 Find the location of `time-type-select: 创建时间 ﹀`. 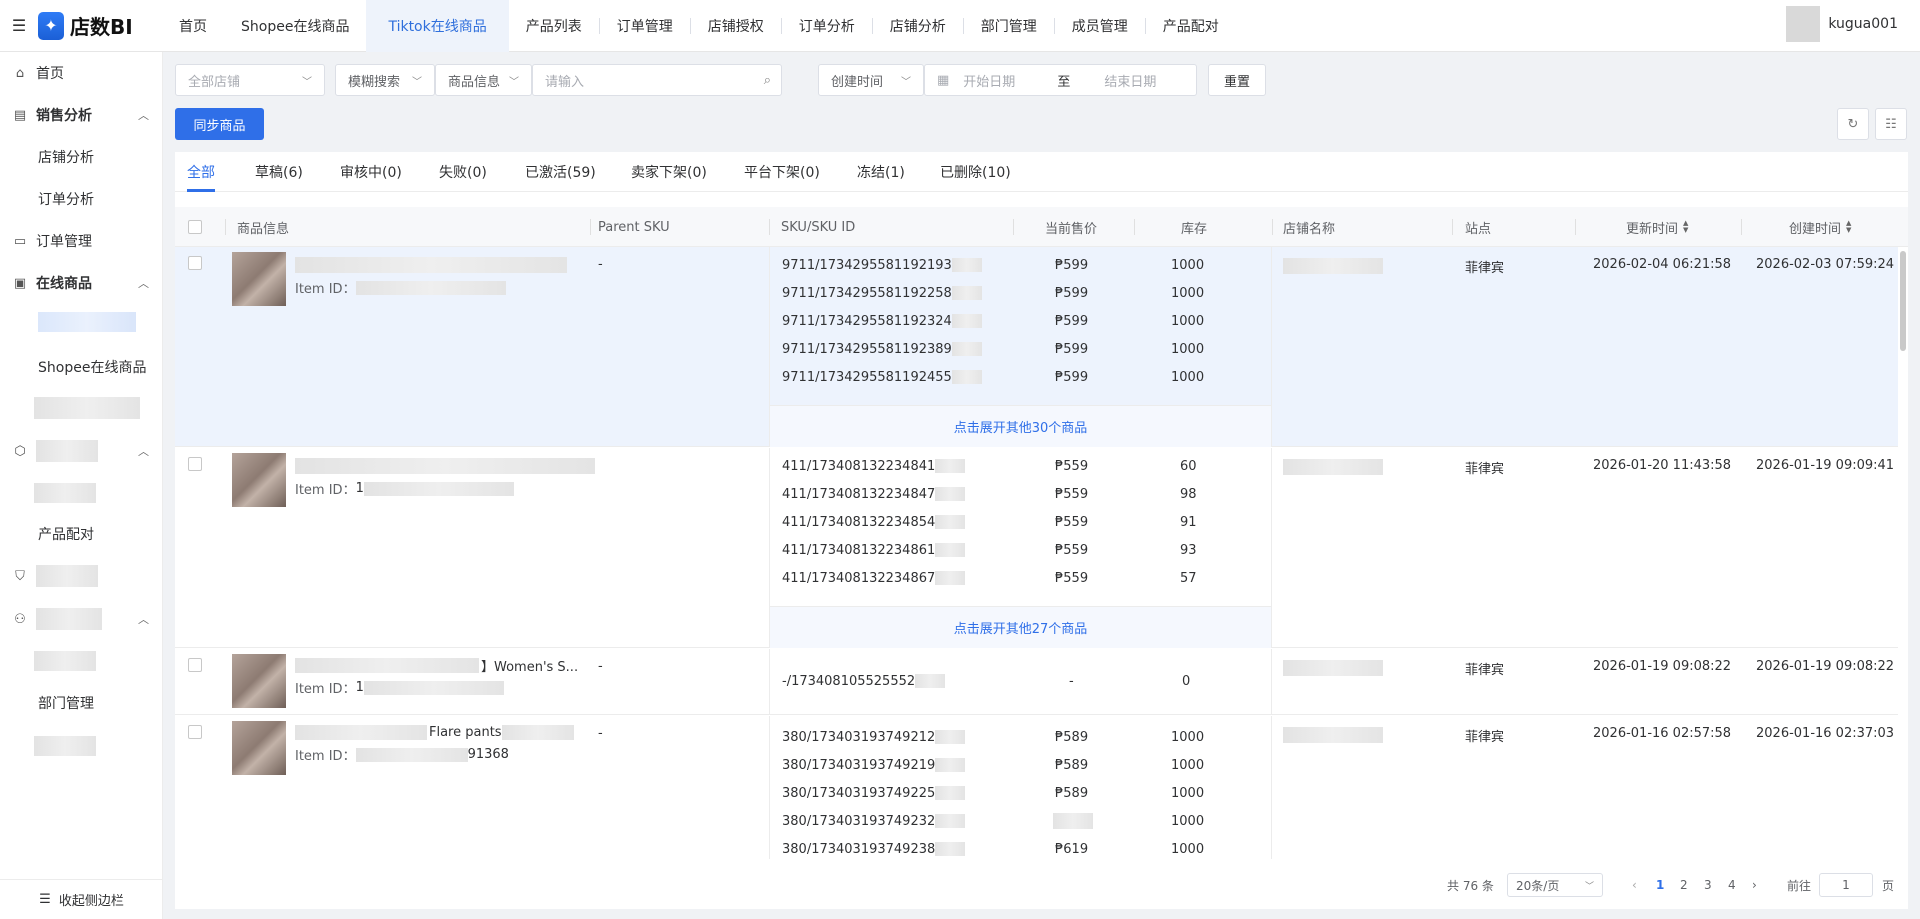

time-type-select: 创建时间 ﹀ is located at coordinates (871, 80).